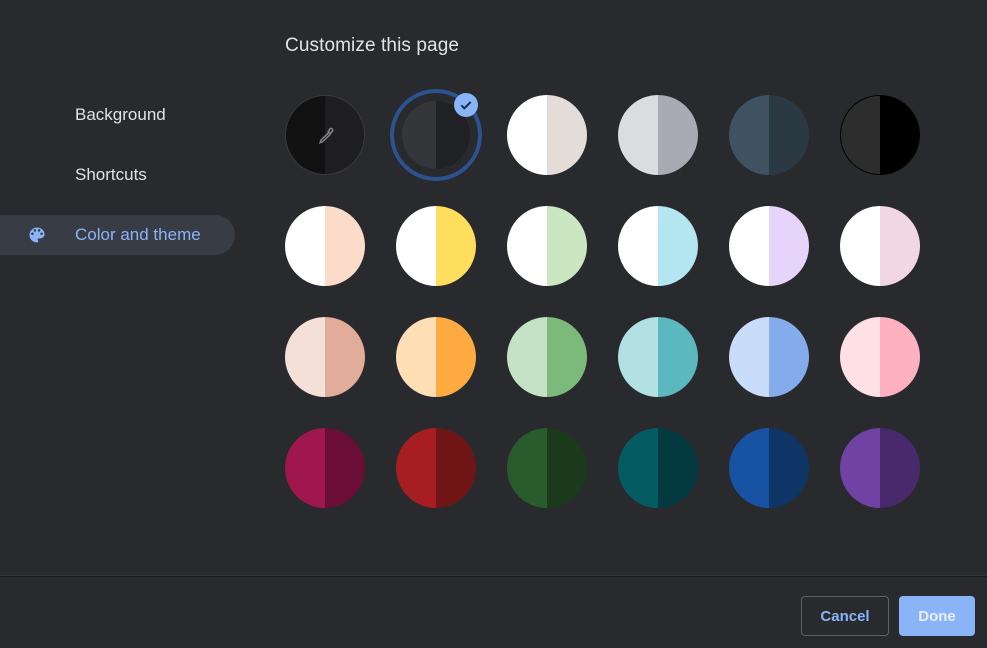 The image size is (987, 648). I want to click on eyedropper-icon, so click(326, 136).